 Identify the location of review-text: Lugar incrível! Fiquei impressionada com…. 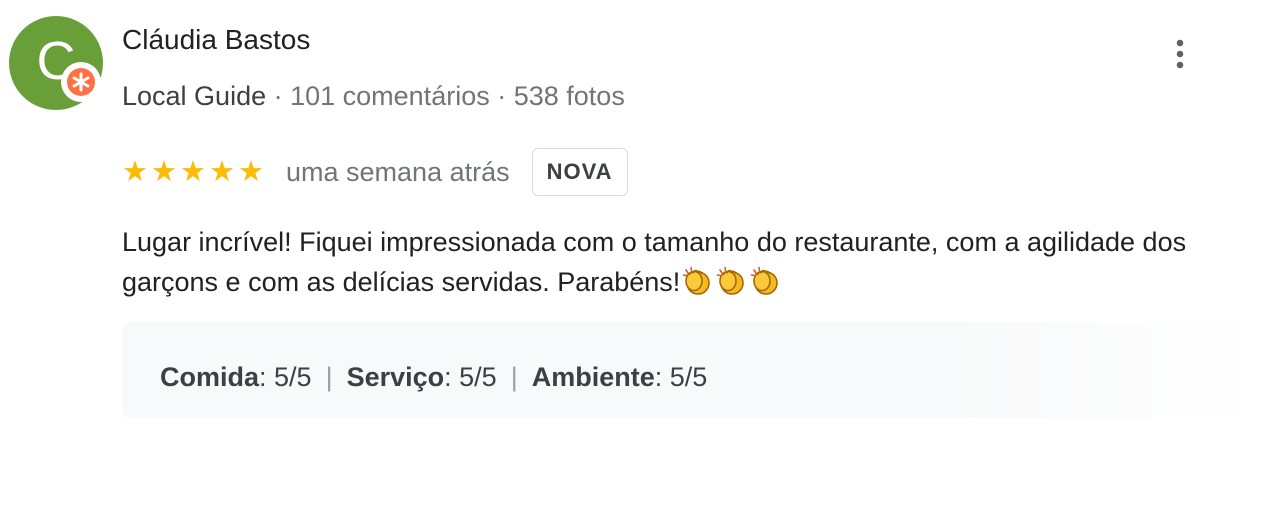
(672, 264).